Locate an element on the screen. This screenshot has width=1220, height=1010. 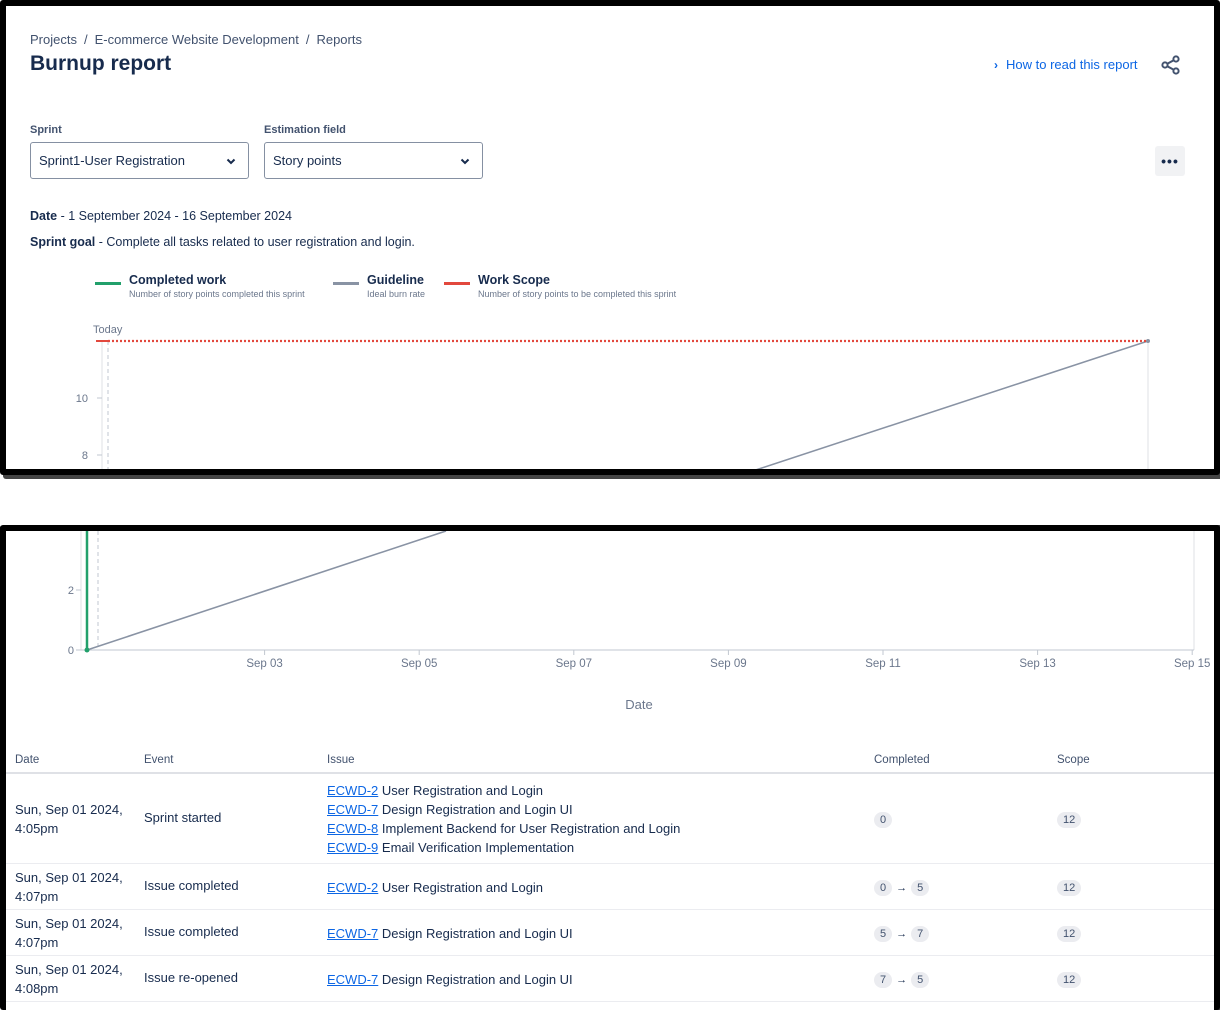
series-end-point is located at coordinates (1148, 341).